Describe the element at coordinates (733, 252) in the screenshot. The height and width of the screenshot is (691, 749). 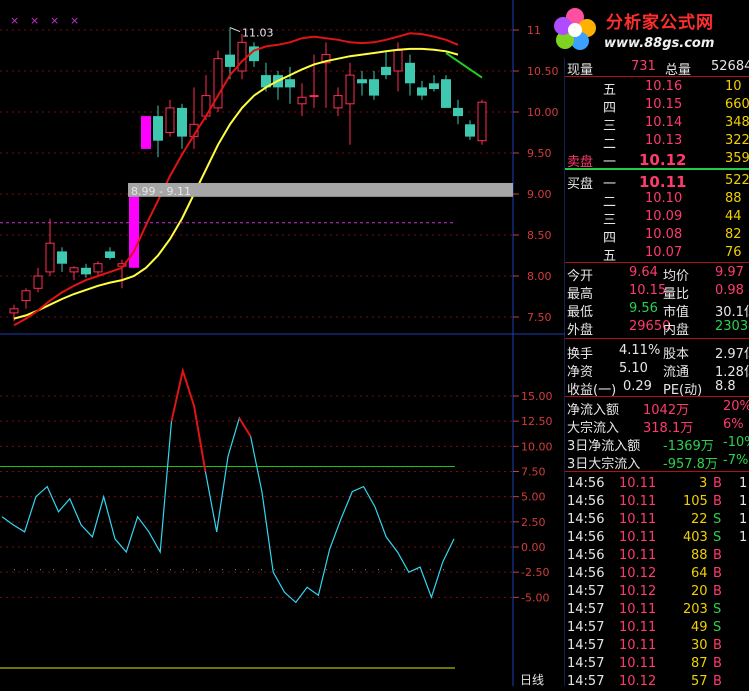
I see `bid-volume: 76` at that location.